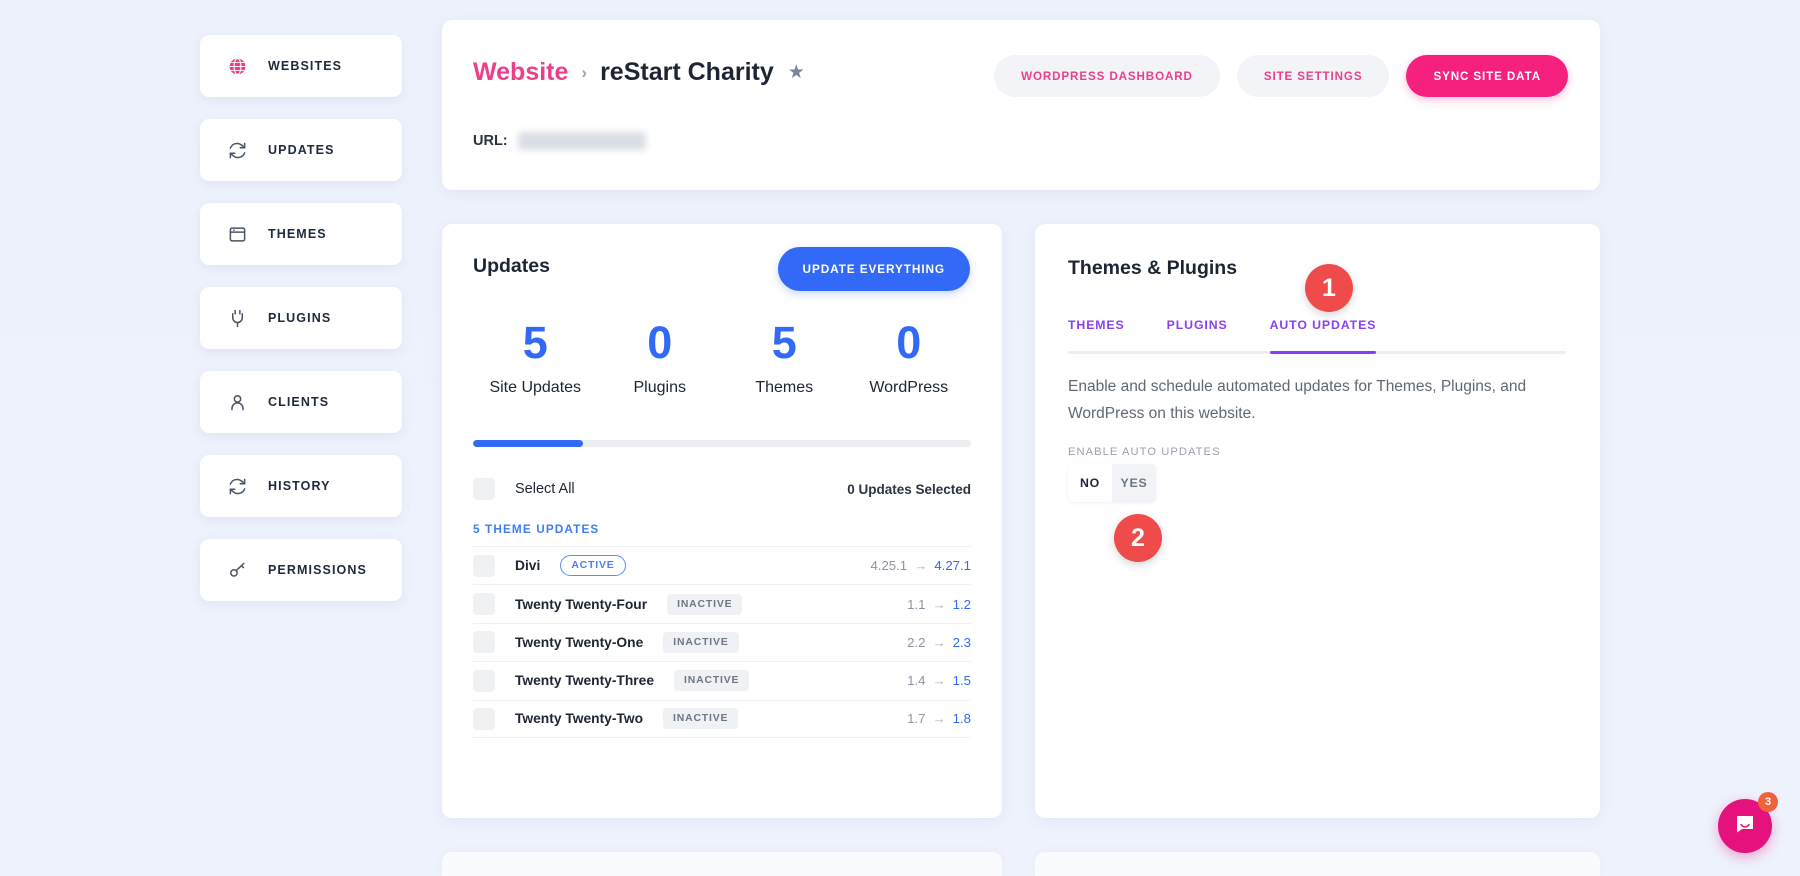 The image size is (1800, 876). What do you see at coordinates (909, 387) in the screenshot?
I see `stat-label: WordPress` at bounding box center [909, 387].